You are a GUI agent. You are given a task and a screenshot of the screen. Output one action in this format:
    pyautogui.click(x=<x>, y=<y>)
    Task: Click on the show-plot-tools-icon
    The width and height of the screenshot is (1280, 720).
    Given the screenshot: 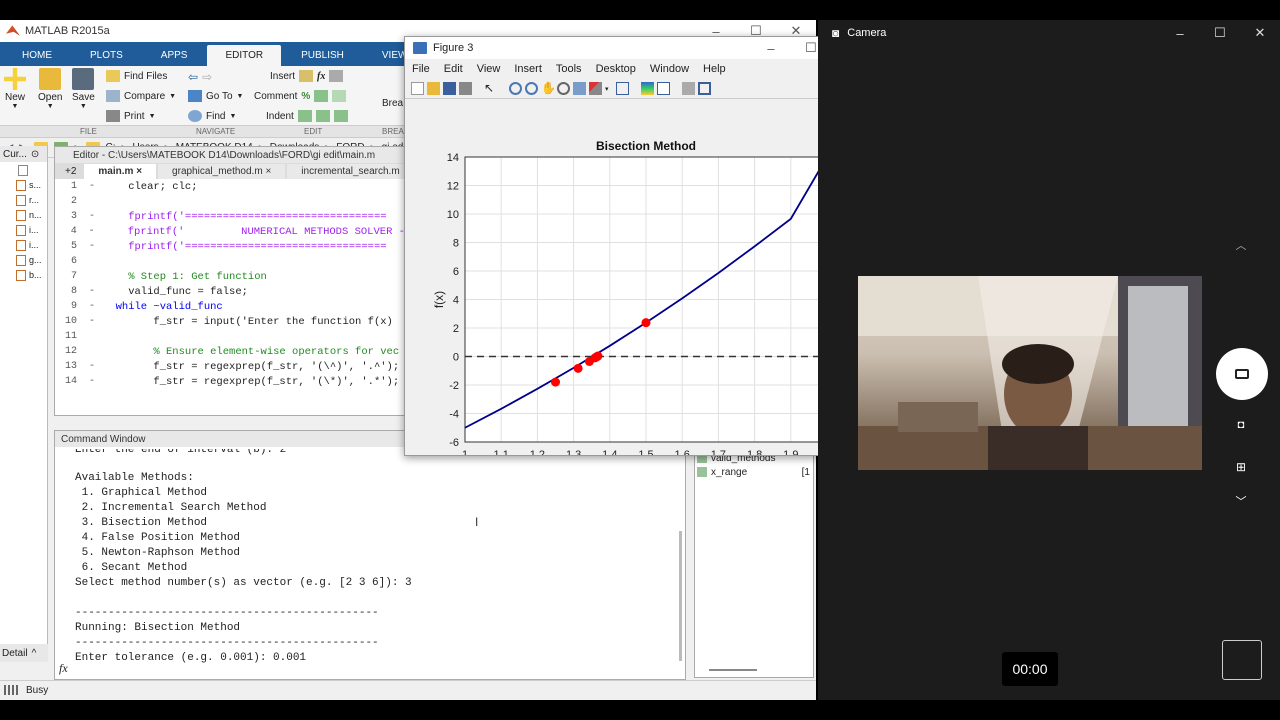 What is the action you would take?
    pyautogui.click(x=704, y=88)
    